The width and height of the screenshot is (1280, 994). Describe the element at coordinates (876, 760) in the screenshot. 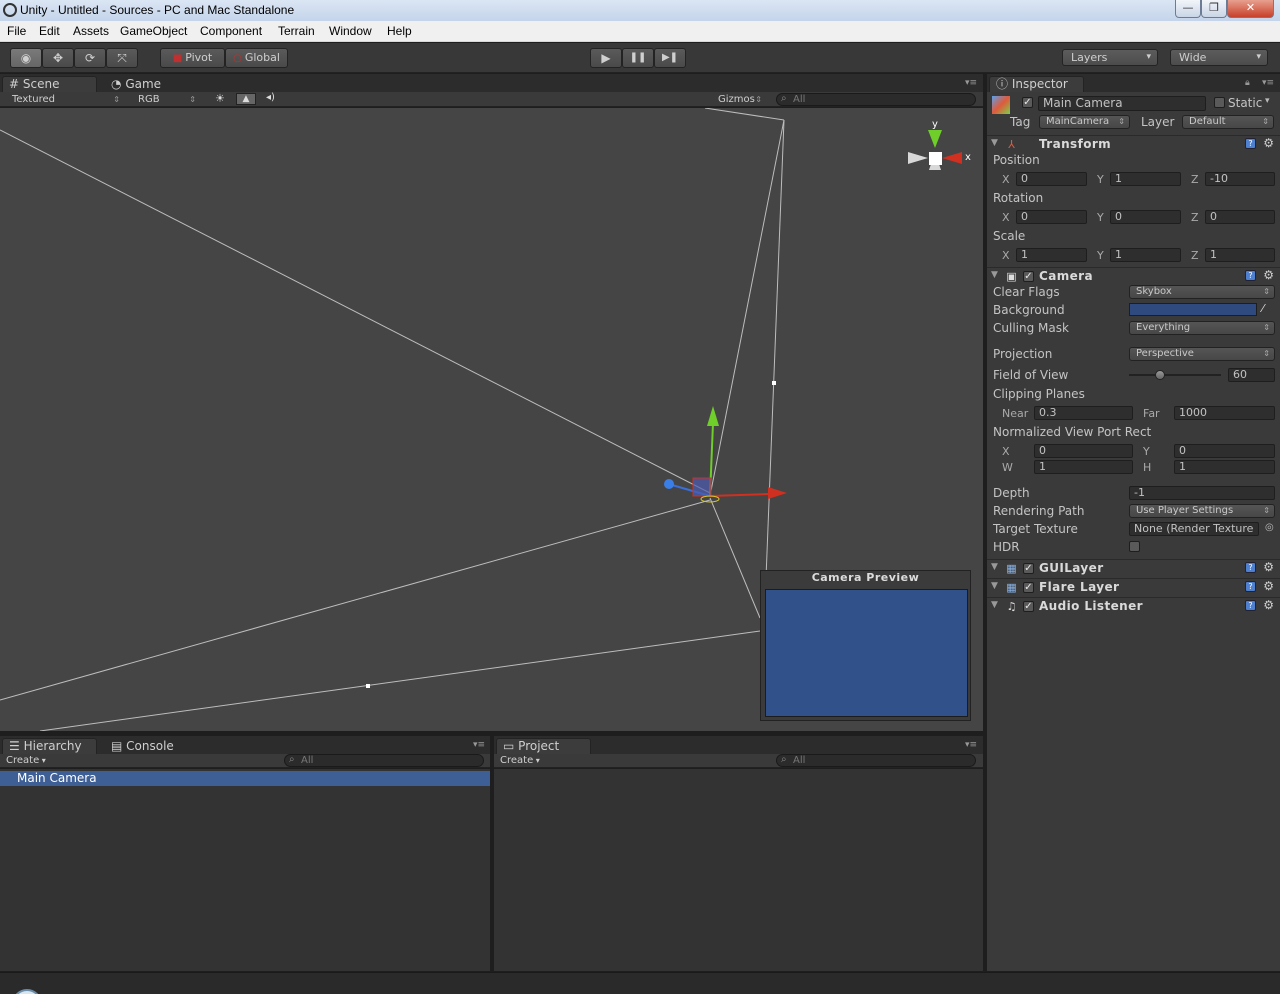

I see `project-search-input: All` at that location.